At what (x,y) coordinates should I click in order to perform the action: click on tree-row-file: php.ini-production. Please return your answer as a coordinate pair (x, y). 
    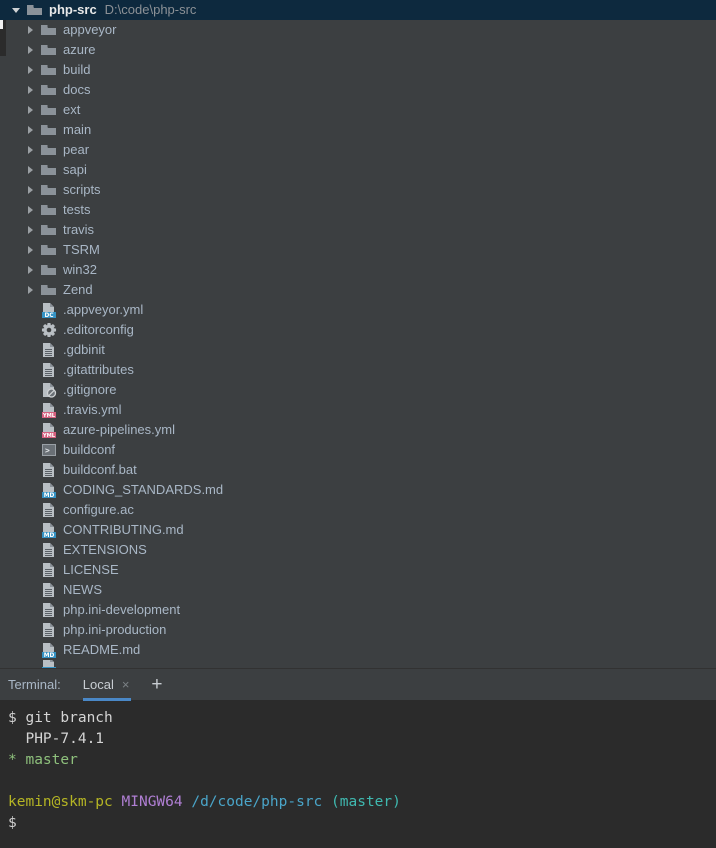
    Looking at the image, I should click on (358, 630).